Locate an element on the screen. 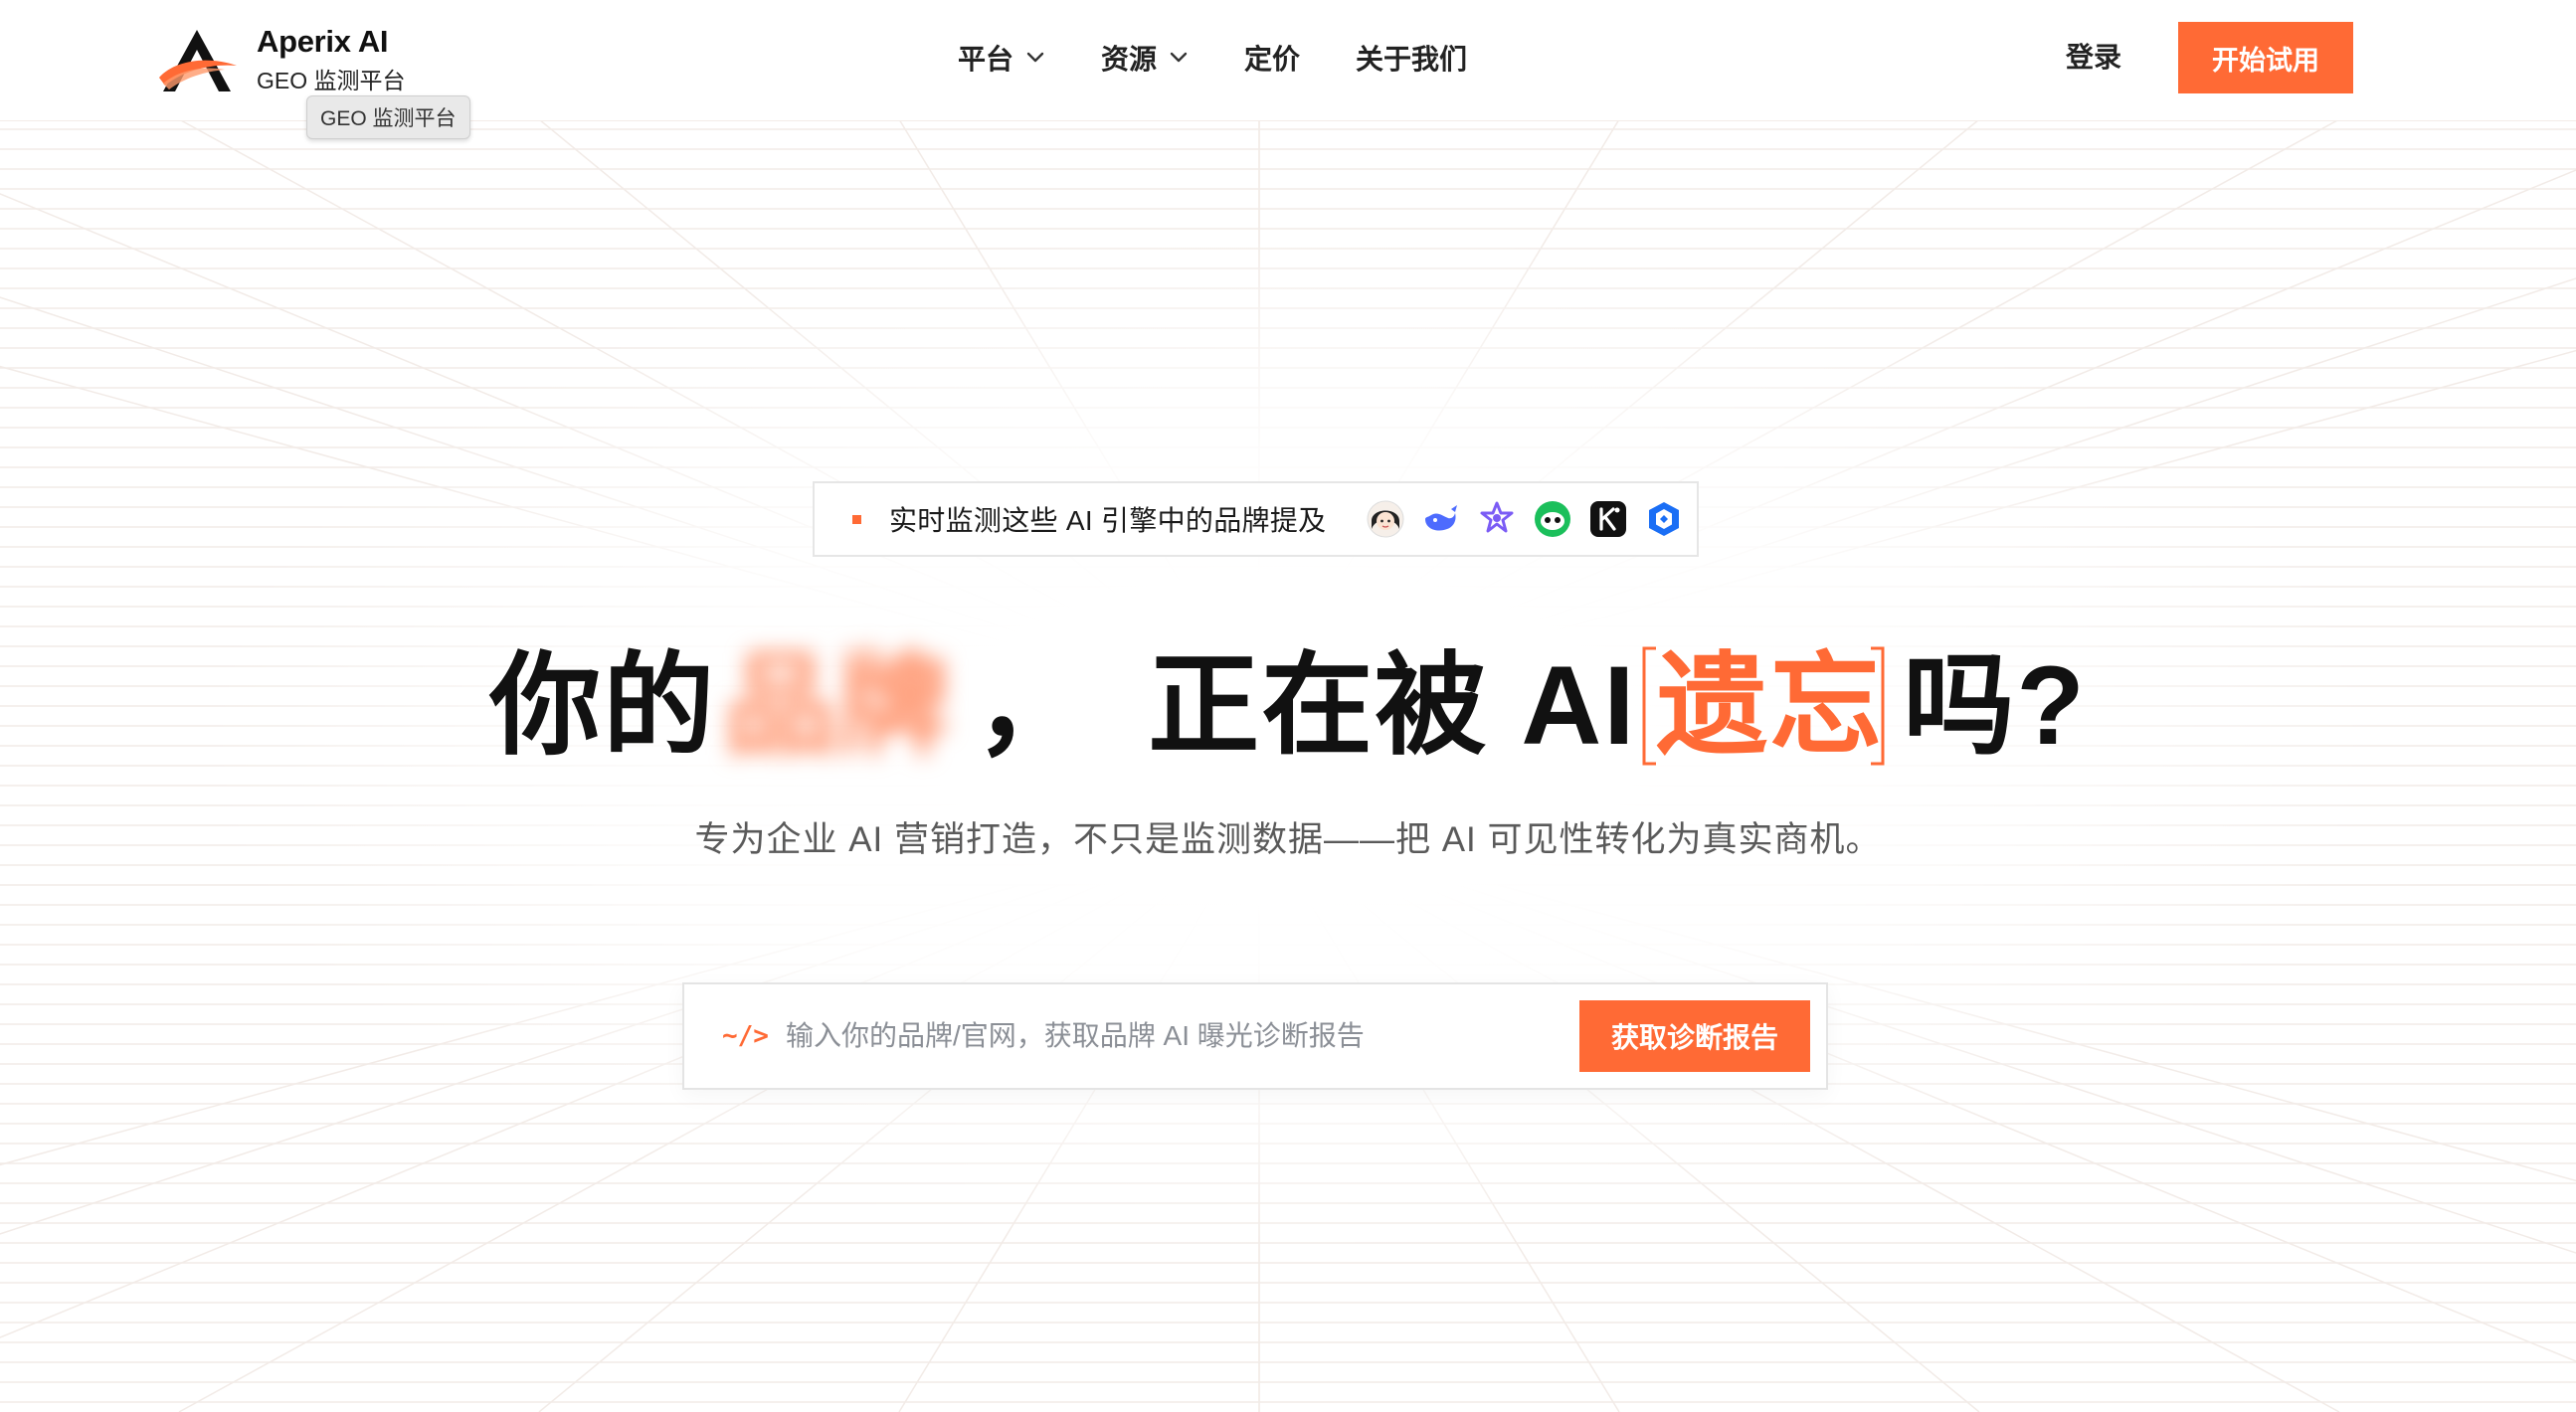 This screenshot has height=1412, width=2576. brand-tooltip: GEO 监测平台 is located at coordinates (388, 117).